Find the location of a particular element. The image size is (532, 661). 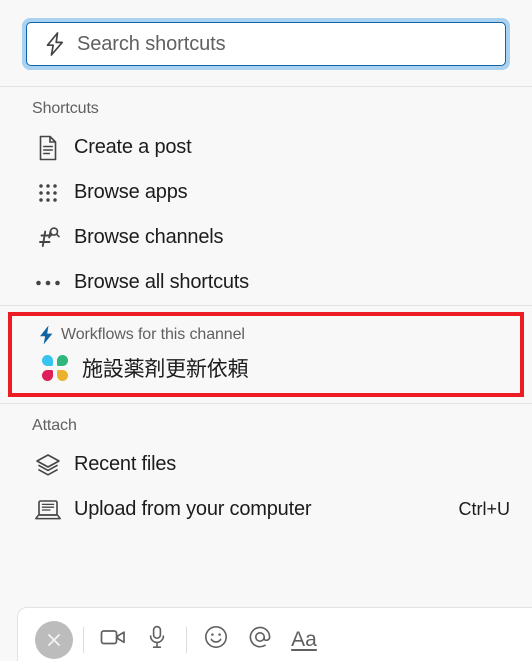

mention-button is located at coordinates (260, 639).